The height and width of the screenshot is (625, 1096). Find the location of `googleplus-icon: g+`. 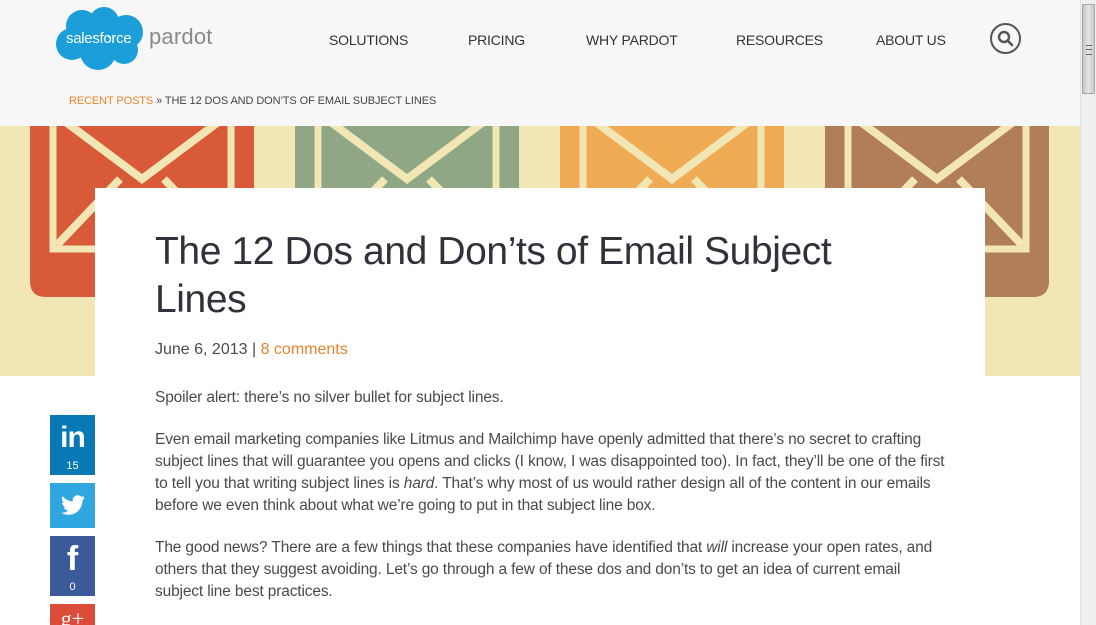

googleplus-icon: g+ is located at coordinates (72, 615).